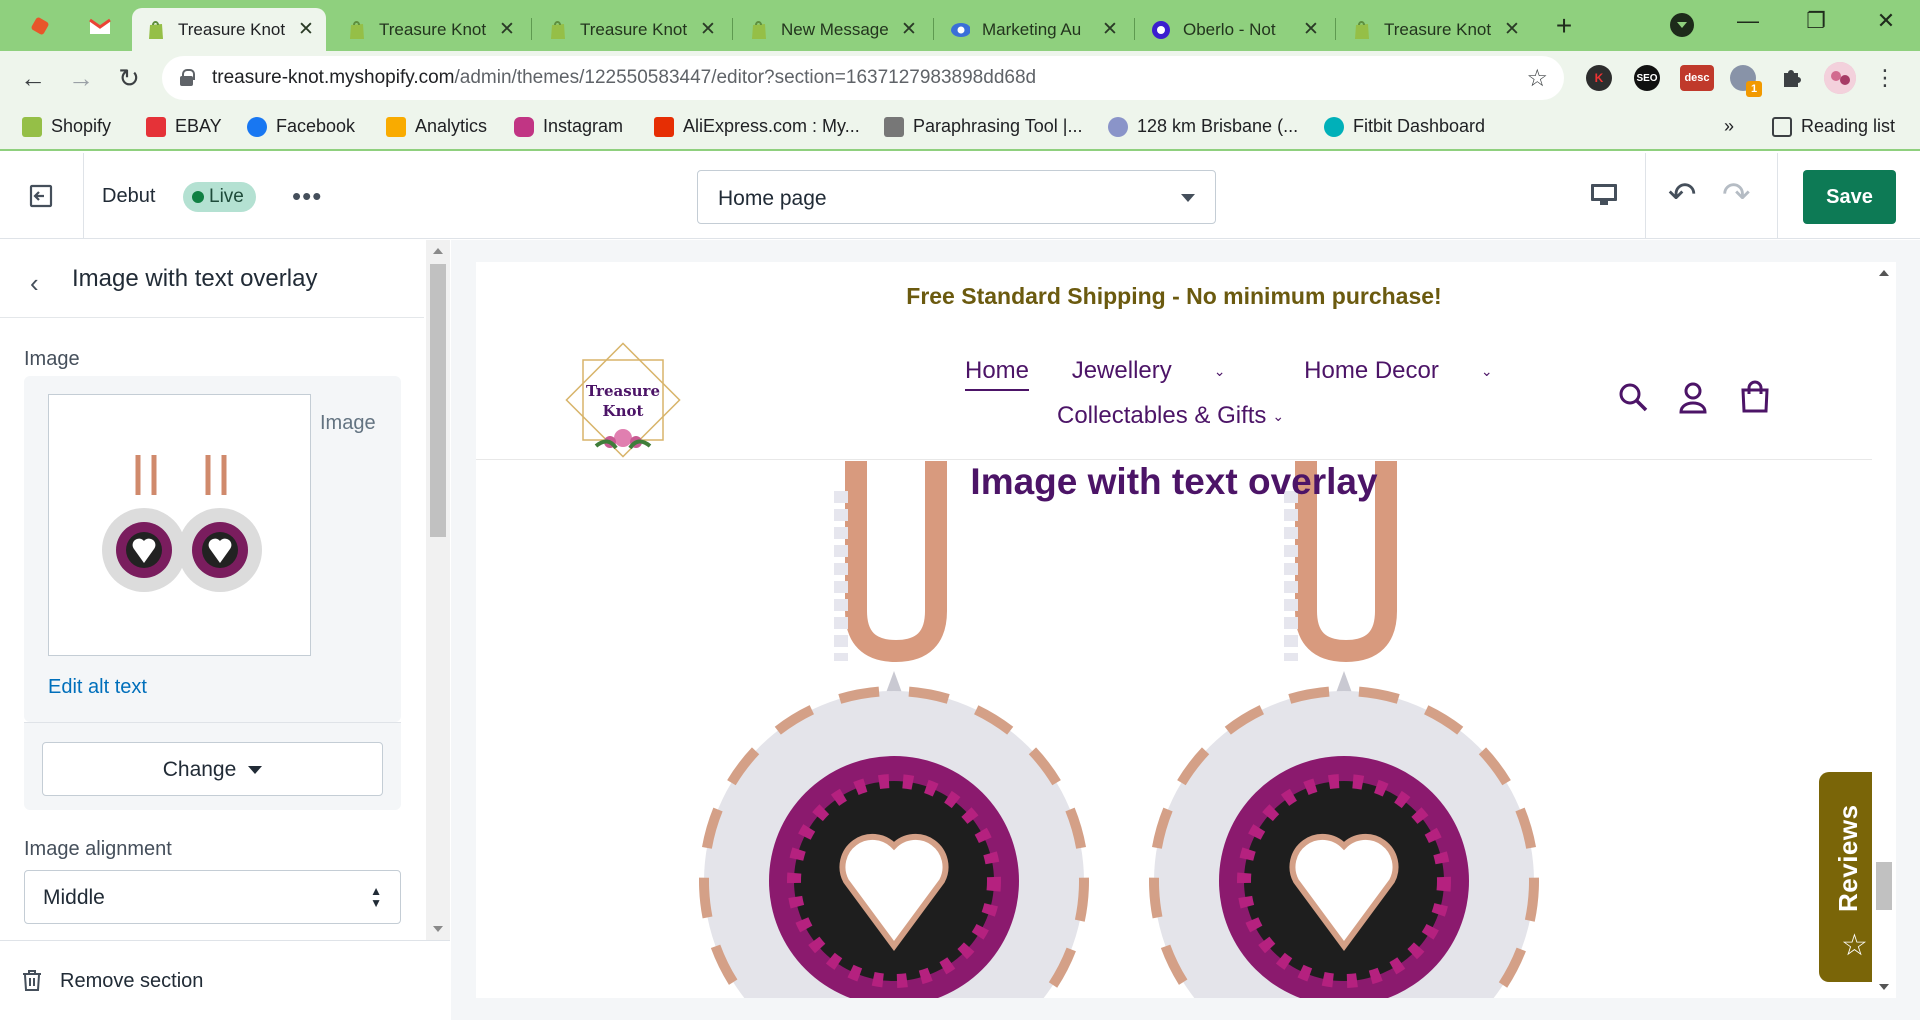  I want to click on image-picker-card: Image Edit alt text, so click(212, 549).